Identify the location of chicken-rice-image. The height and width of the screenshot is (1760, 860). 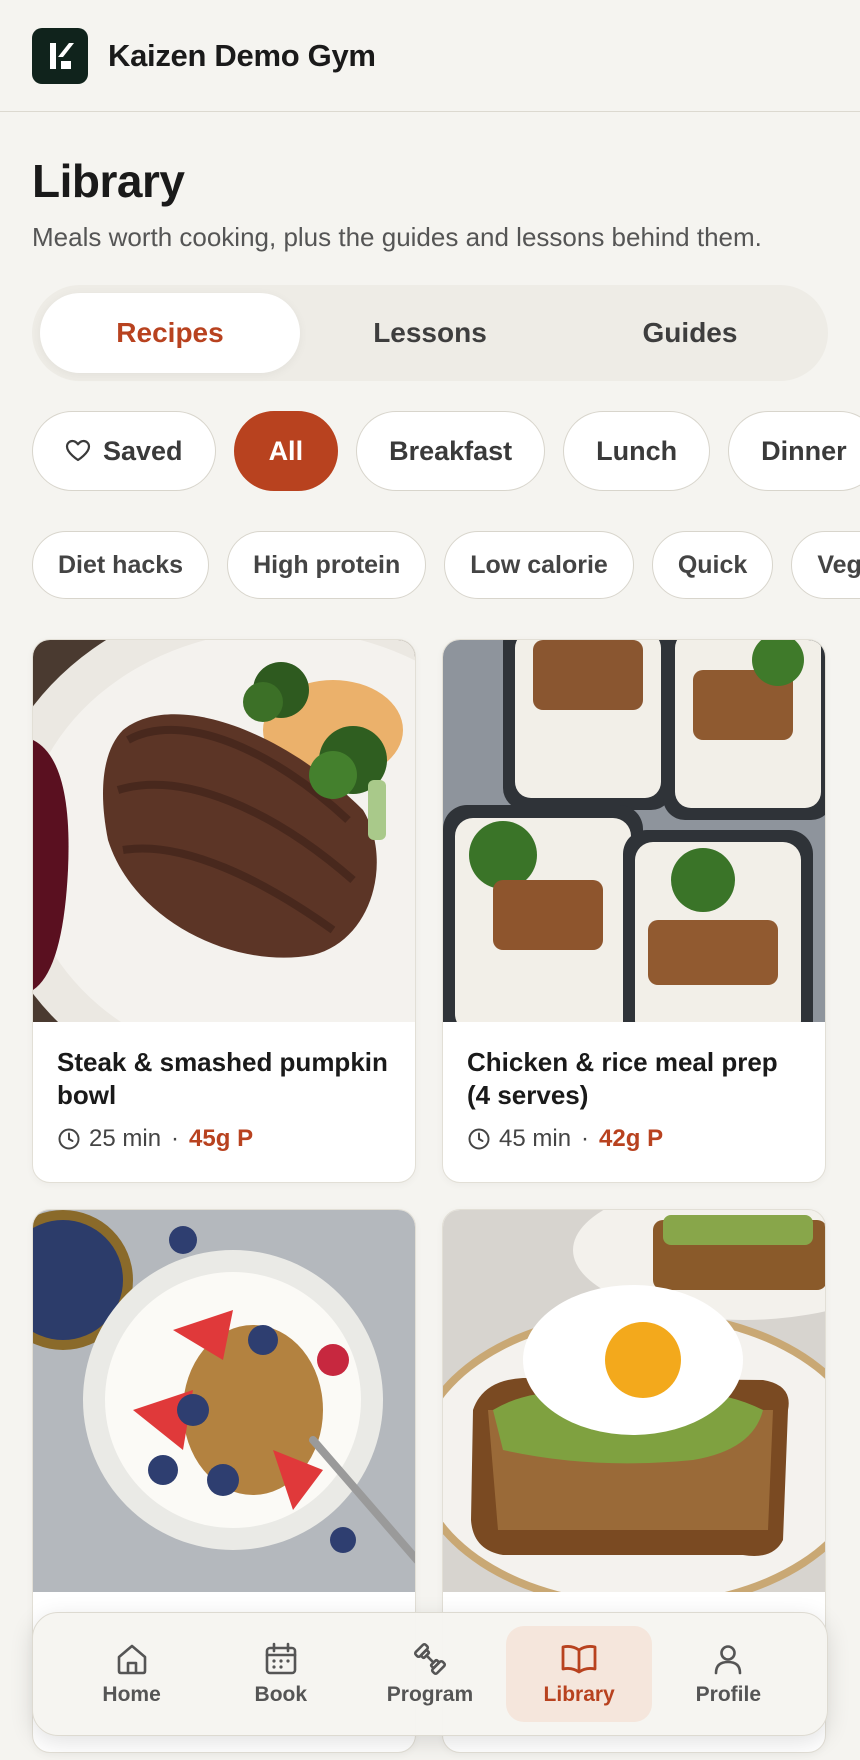
(634, 831).